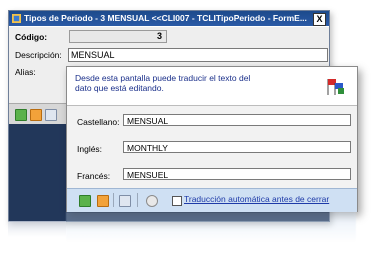  Describe the element at coordinates (237, 174) in the screenshot. I see `frances-input: MENSUEL` at that location.